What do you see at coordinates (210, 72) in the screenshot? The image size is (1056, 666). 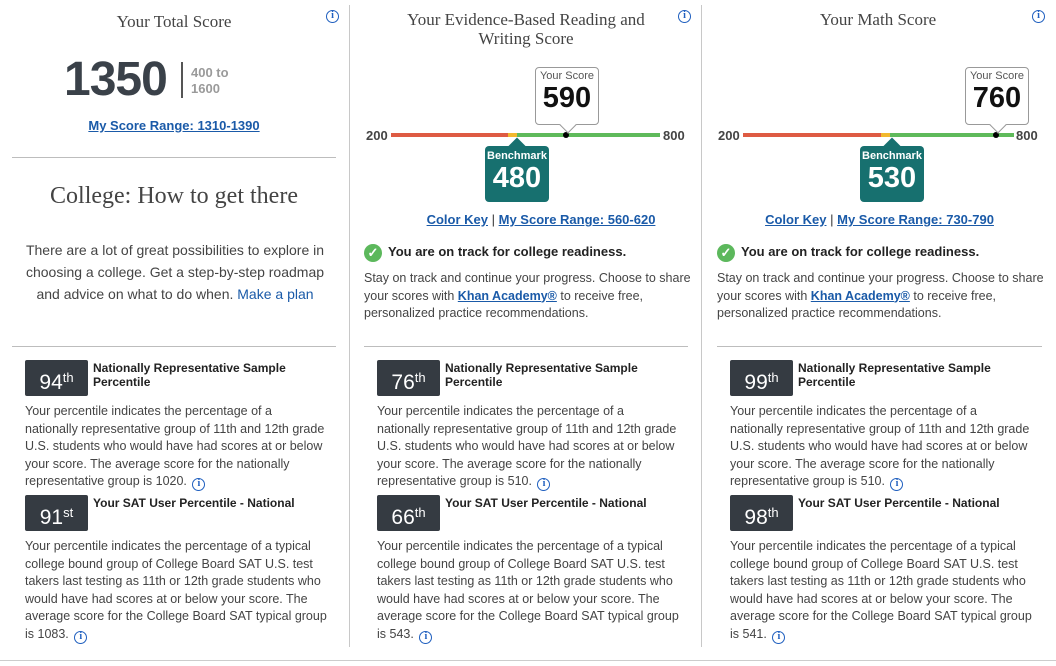 I see `range-min: 400 to` at bounding box center [210, 72].